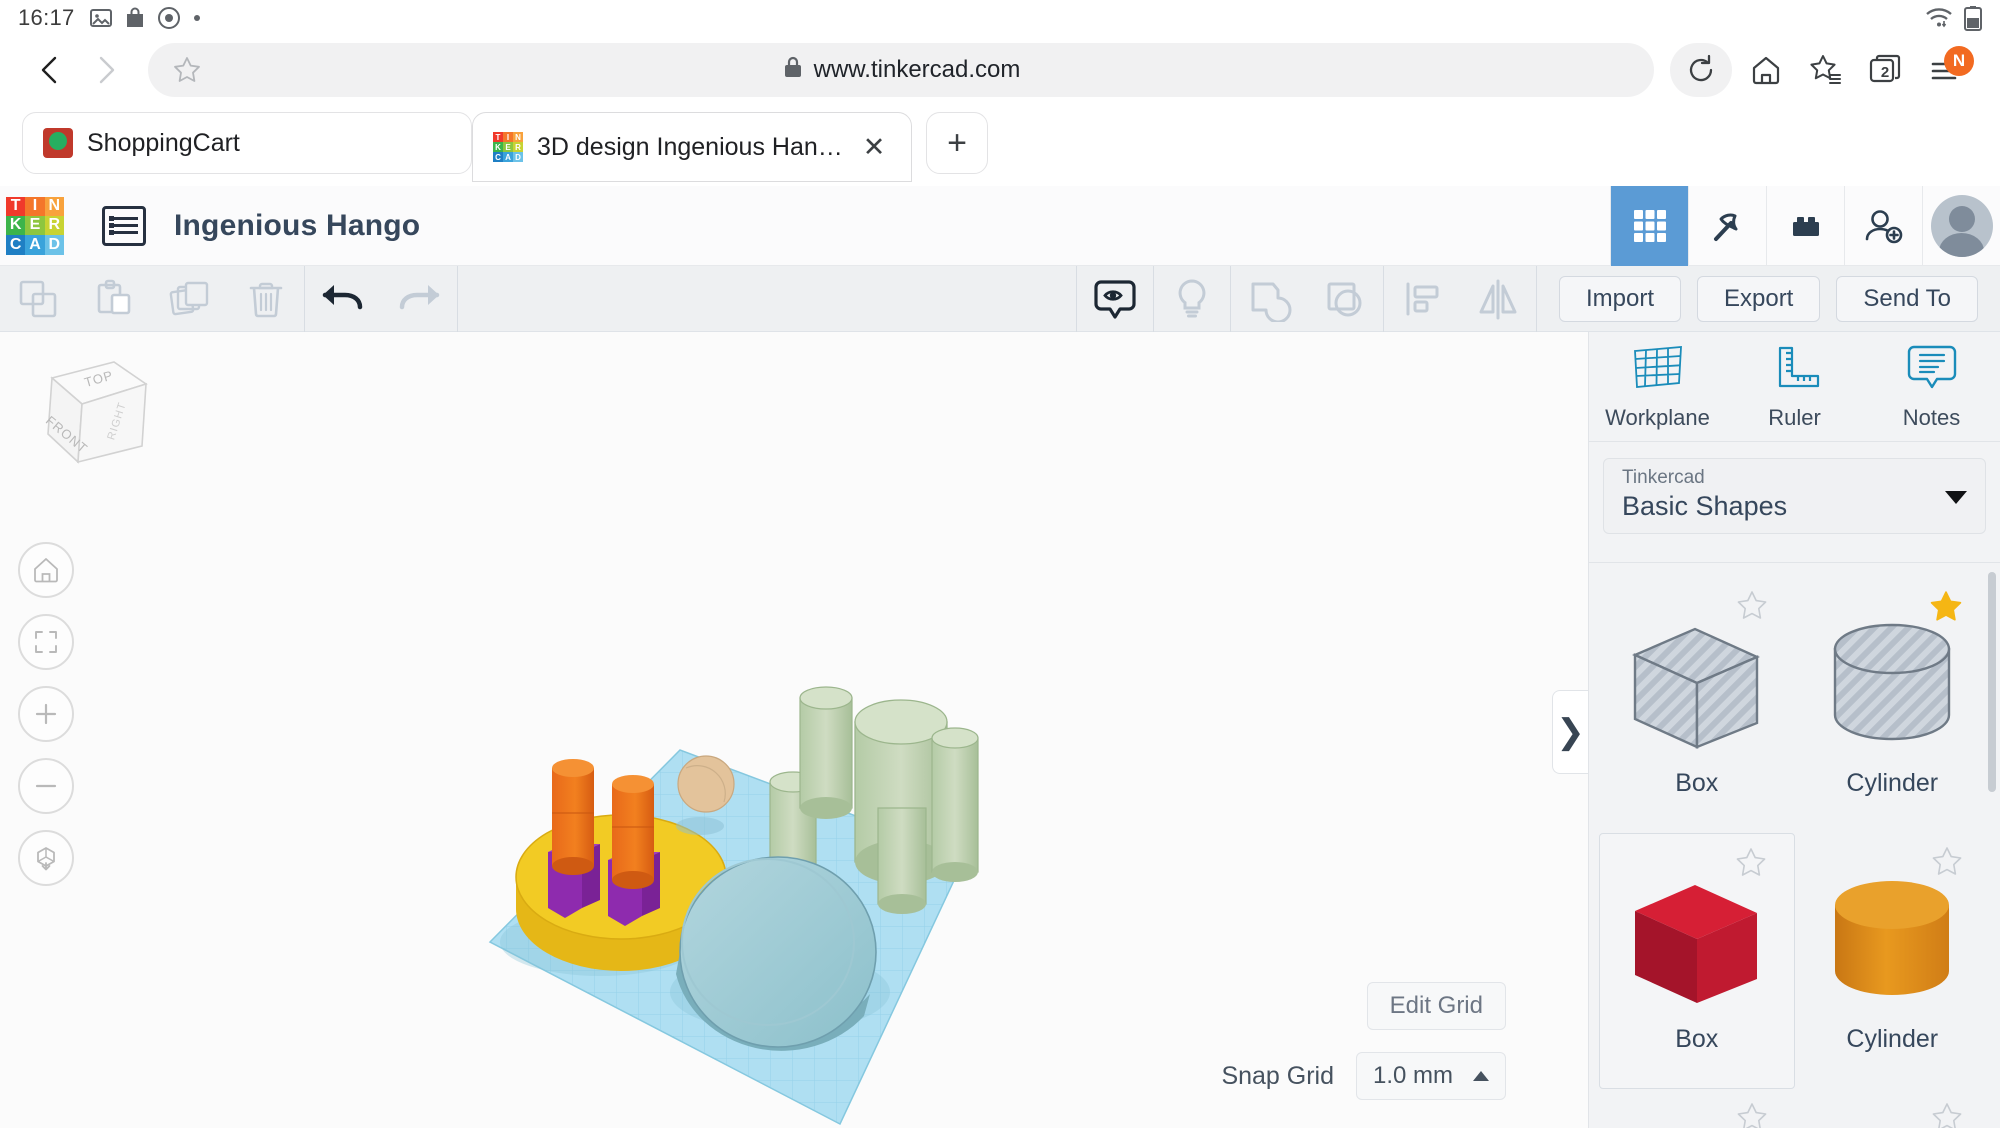 This screenshot has height=1128, width=2000. I want to click on snap-grid-select: 1.0 mm, so click(1431, 1076).